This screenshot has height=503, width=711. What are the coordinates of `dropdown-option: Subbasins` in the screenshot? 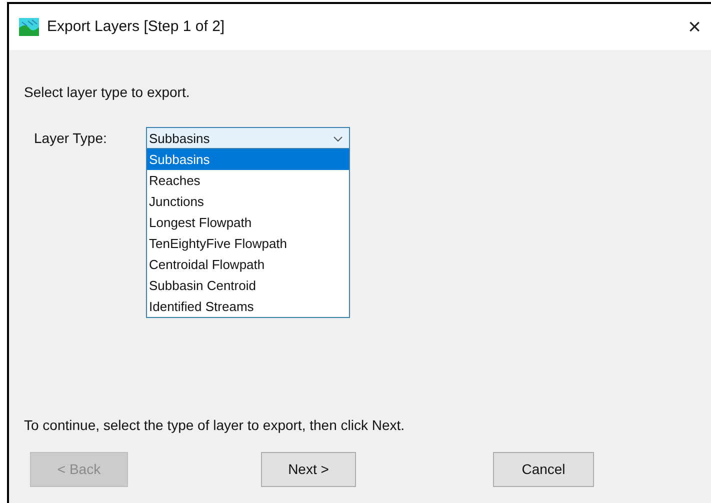 It's located at (248, 159).